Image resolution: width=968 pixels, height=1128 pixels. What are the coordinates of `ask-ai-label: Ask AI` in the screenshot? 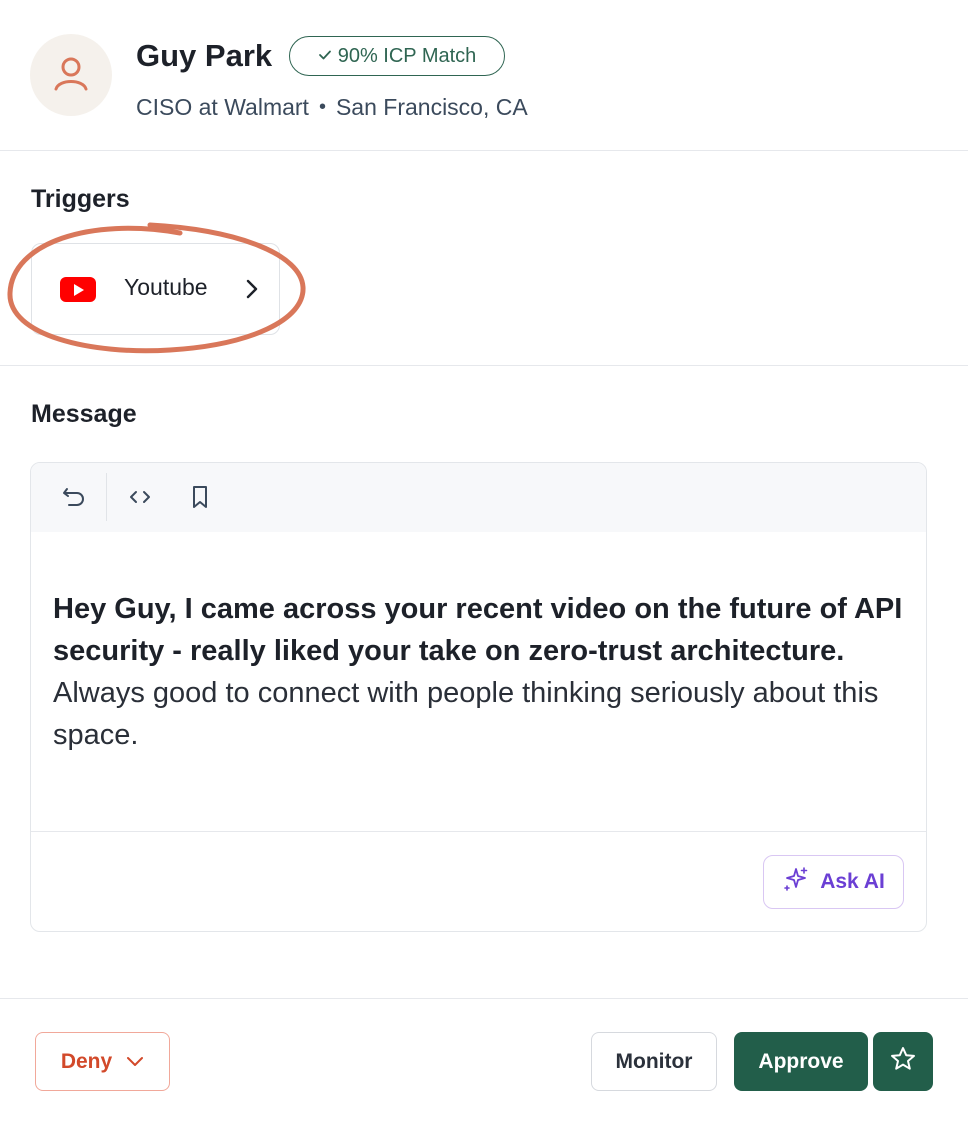 It's located at (852, 881).